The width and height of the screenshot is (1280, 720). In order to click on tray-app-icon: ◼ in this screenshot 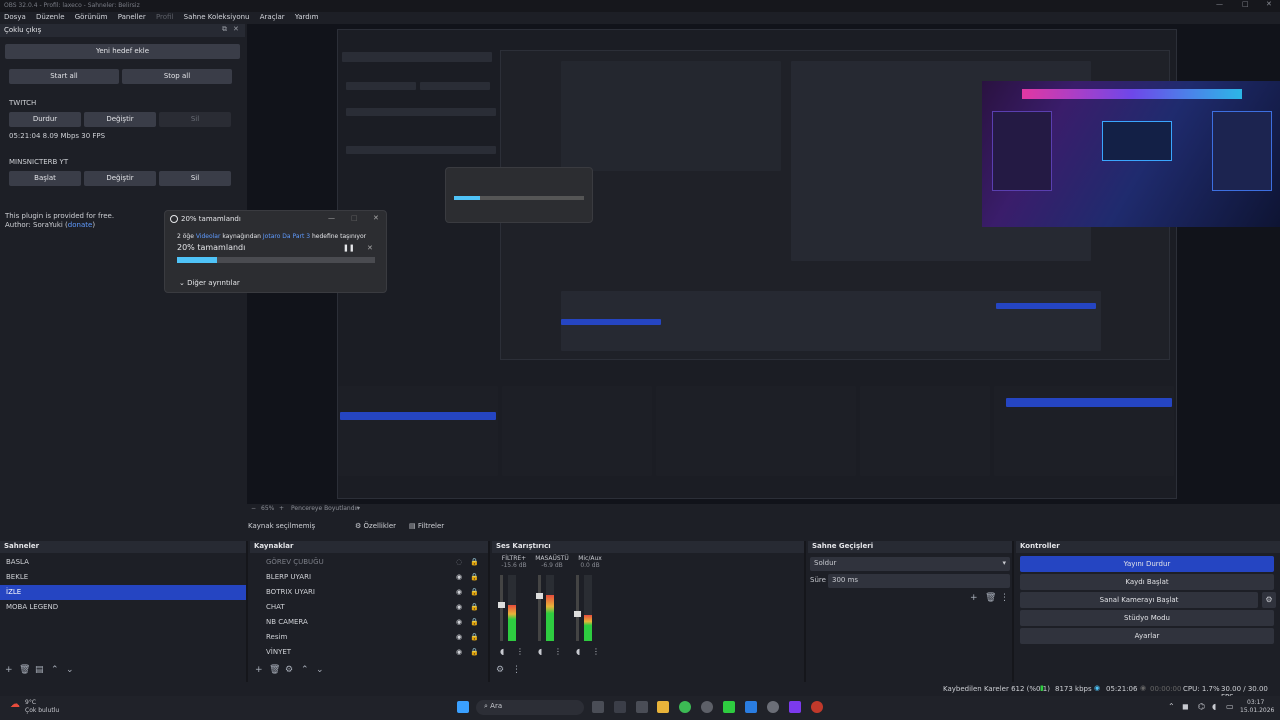, I will do `click(1185, 706)`.